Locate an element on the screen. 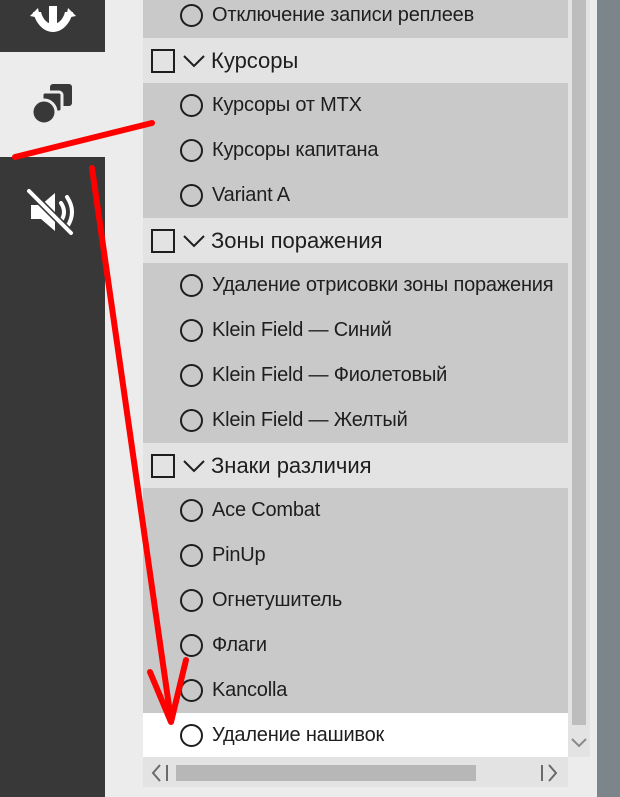  scroll-down-button is located at coordinates (579, 743).